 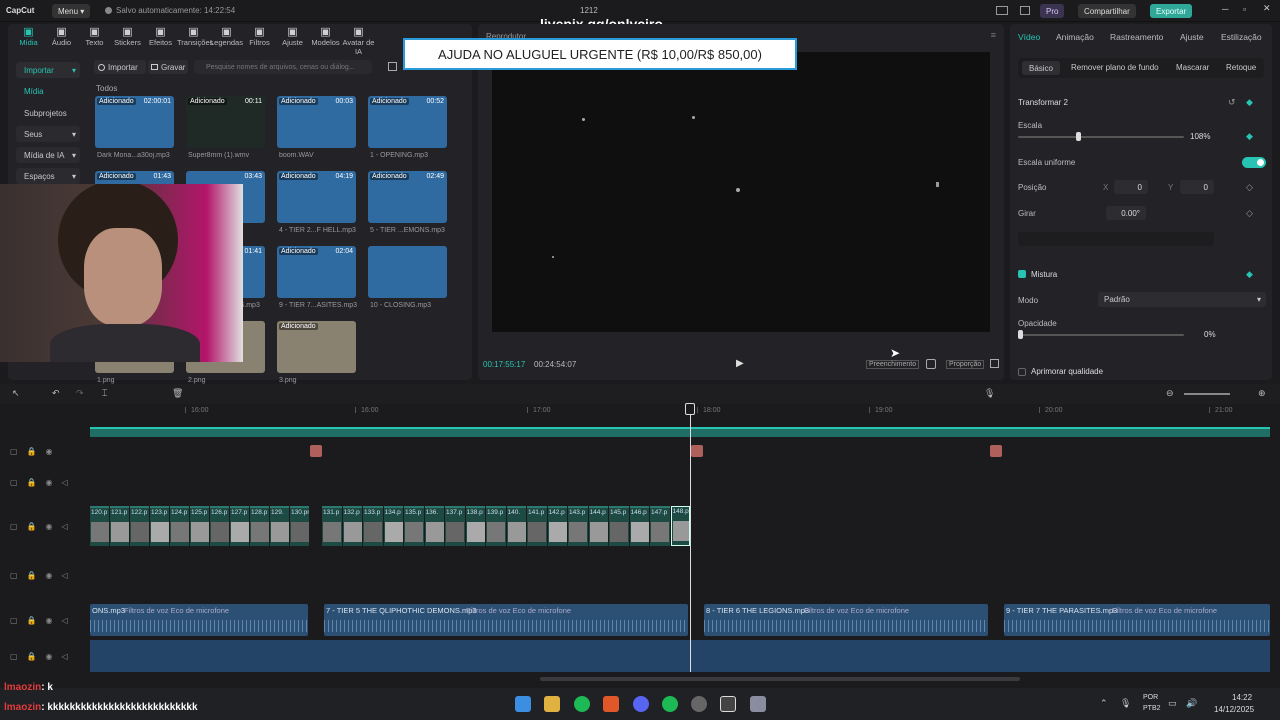 What do you see at coordinates (670, 704) in the screenshot?
I see `spotify-icon` at bounding box center [670, 704].